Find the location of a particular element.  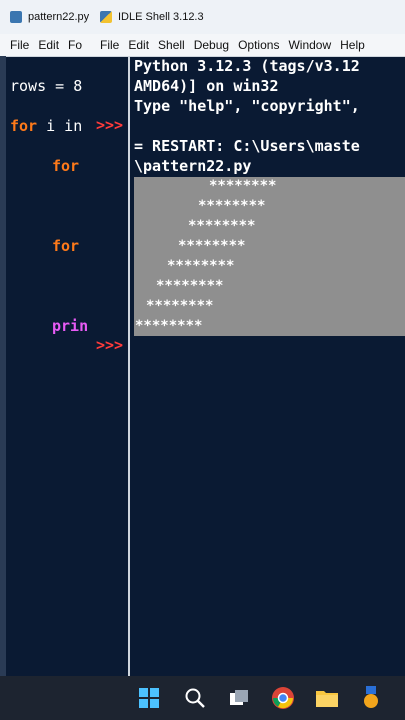

editor-line-print: prin is located at coordinates (70, 326).